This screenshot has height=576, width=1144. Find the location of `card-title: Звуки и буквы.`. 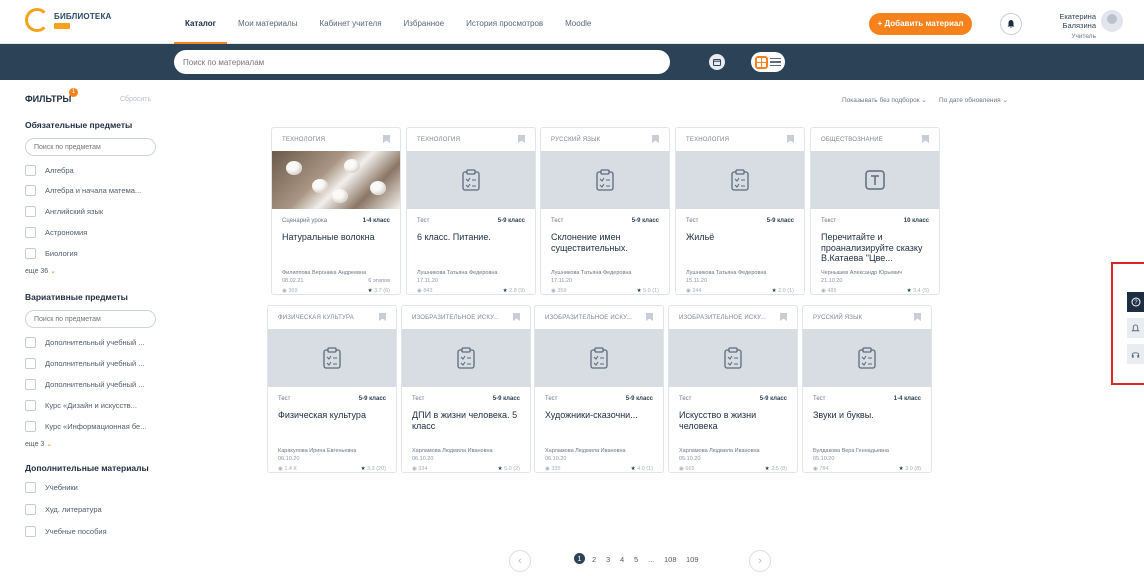

card-title: Звуки и буквы. is located at coordinates (867, 426).